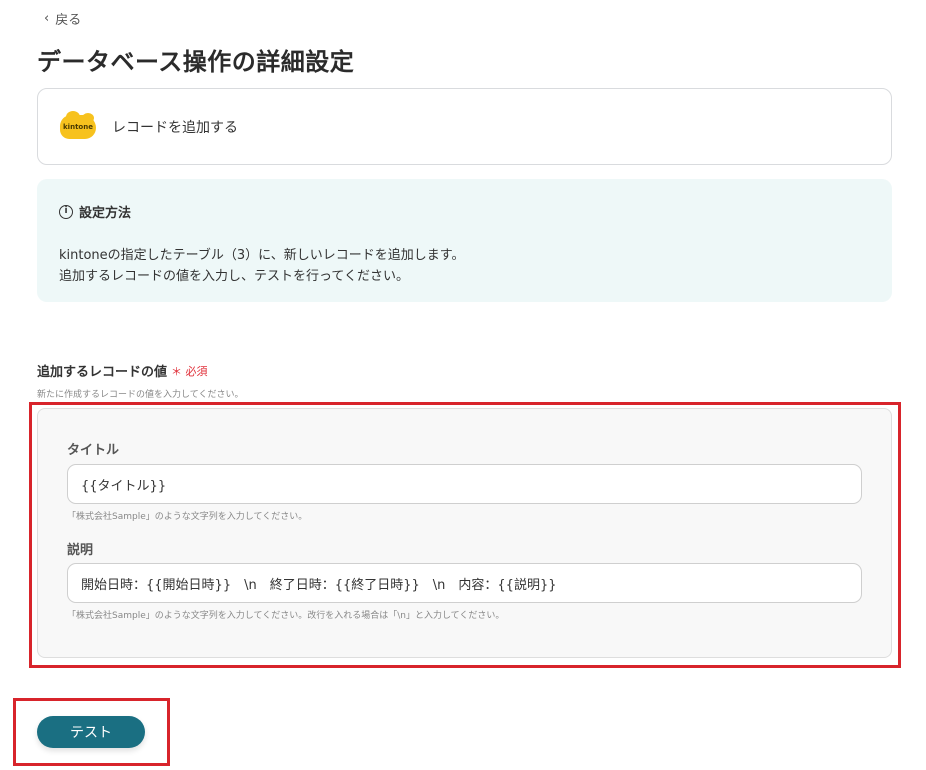  Describe the element at coordinates (464, 211) in the screenshot. I see `info-heading: i 設定方法` at that location.